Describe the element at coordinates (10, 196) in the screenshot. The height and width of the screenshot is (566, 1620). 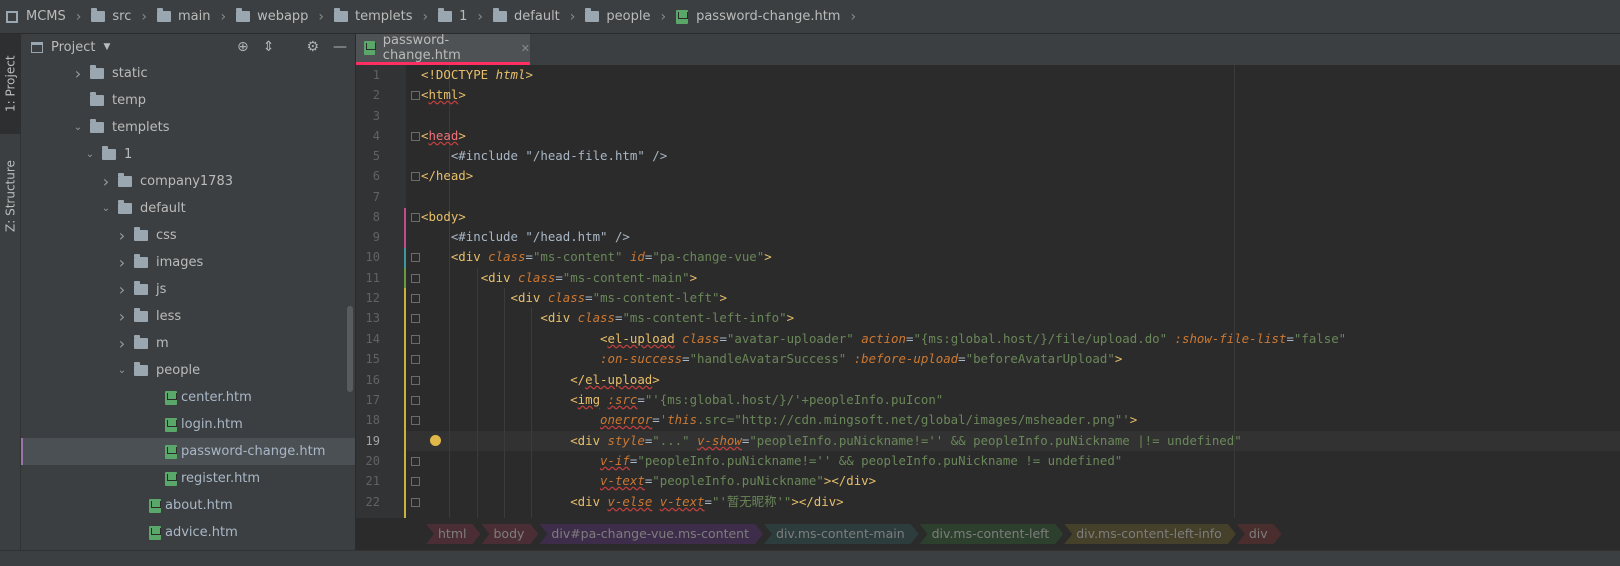
I see `structure-tool-tab: Z: Structure` at that location.